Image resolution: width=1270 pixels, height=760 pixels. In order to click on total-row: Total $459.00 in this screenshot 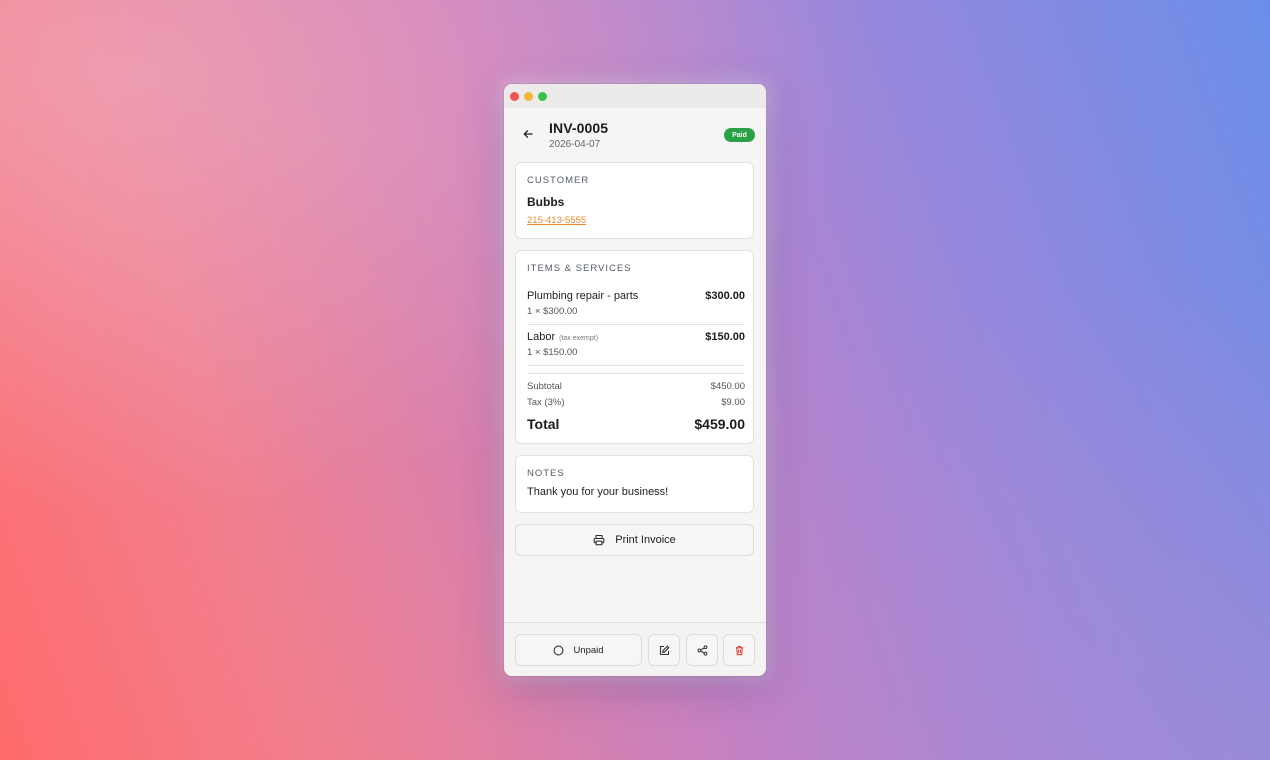, I will do `click(636, 424)`.